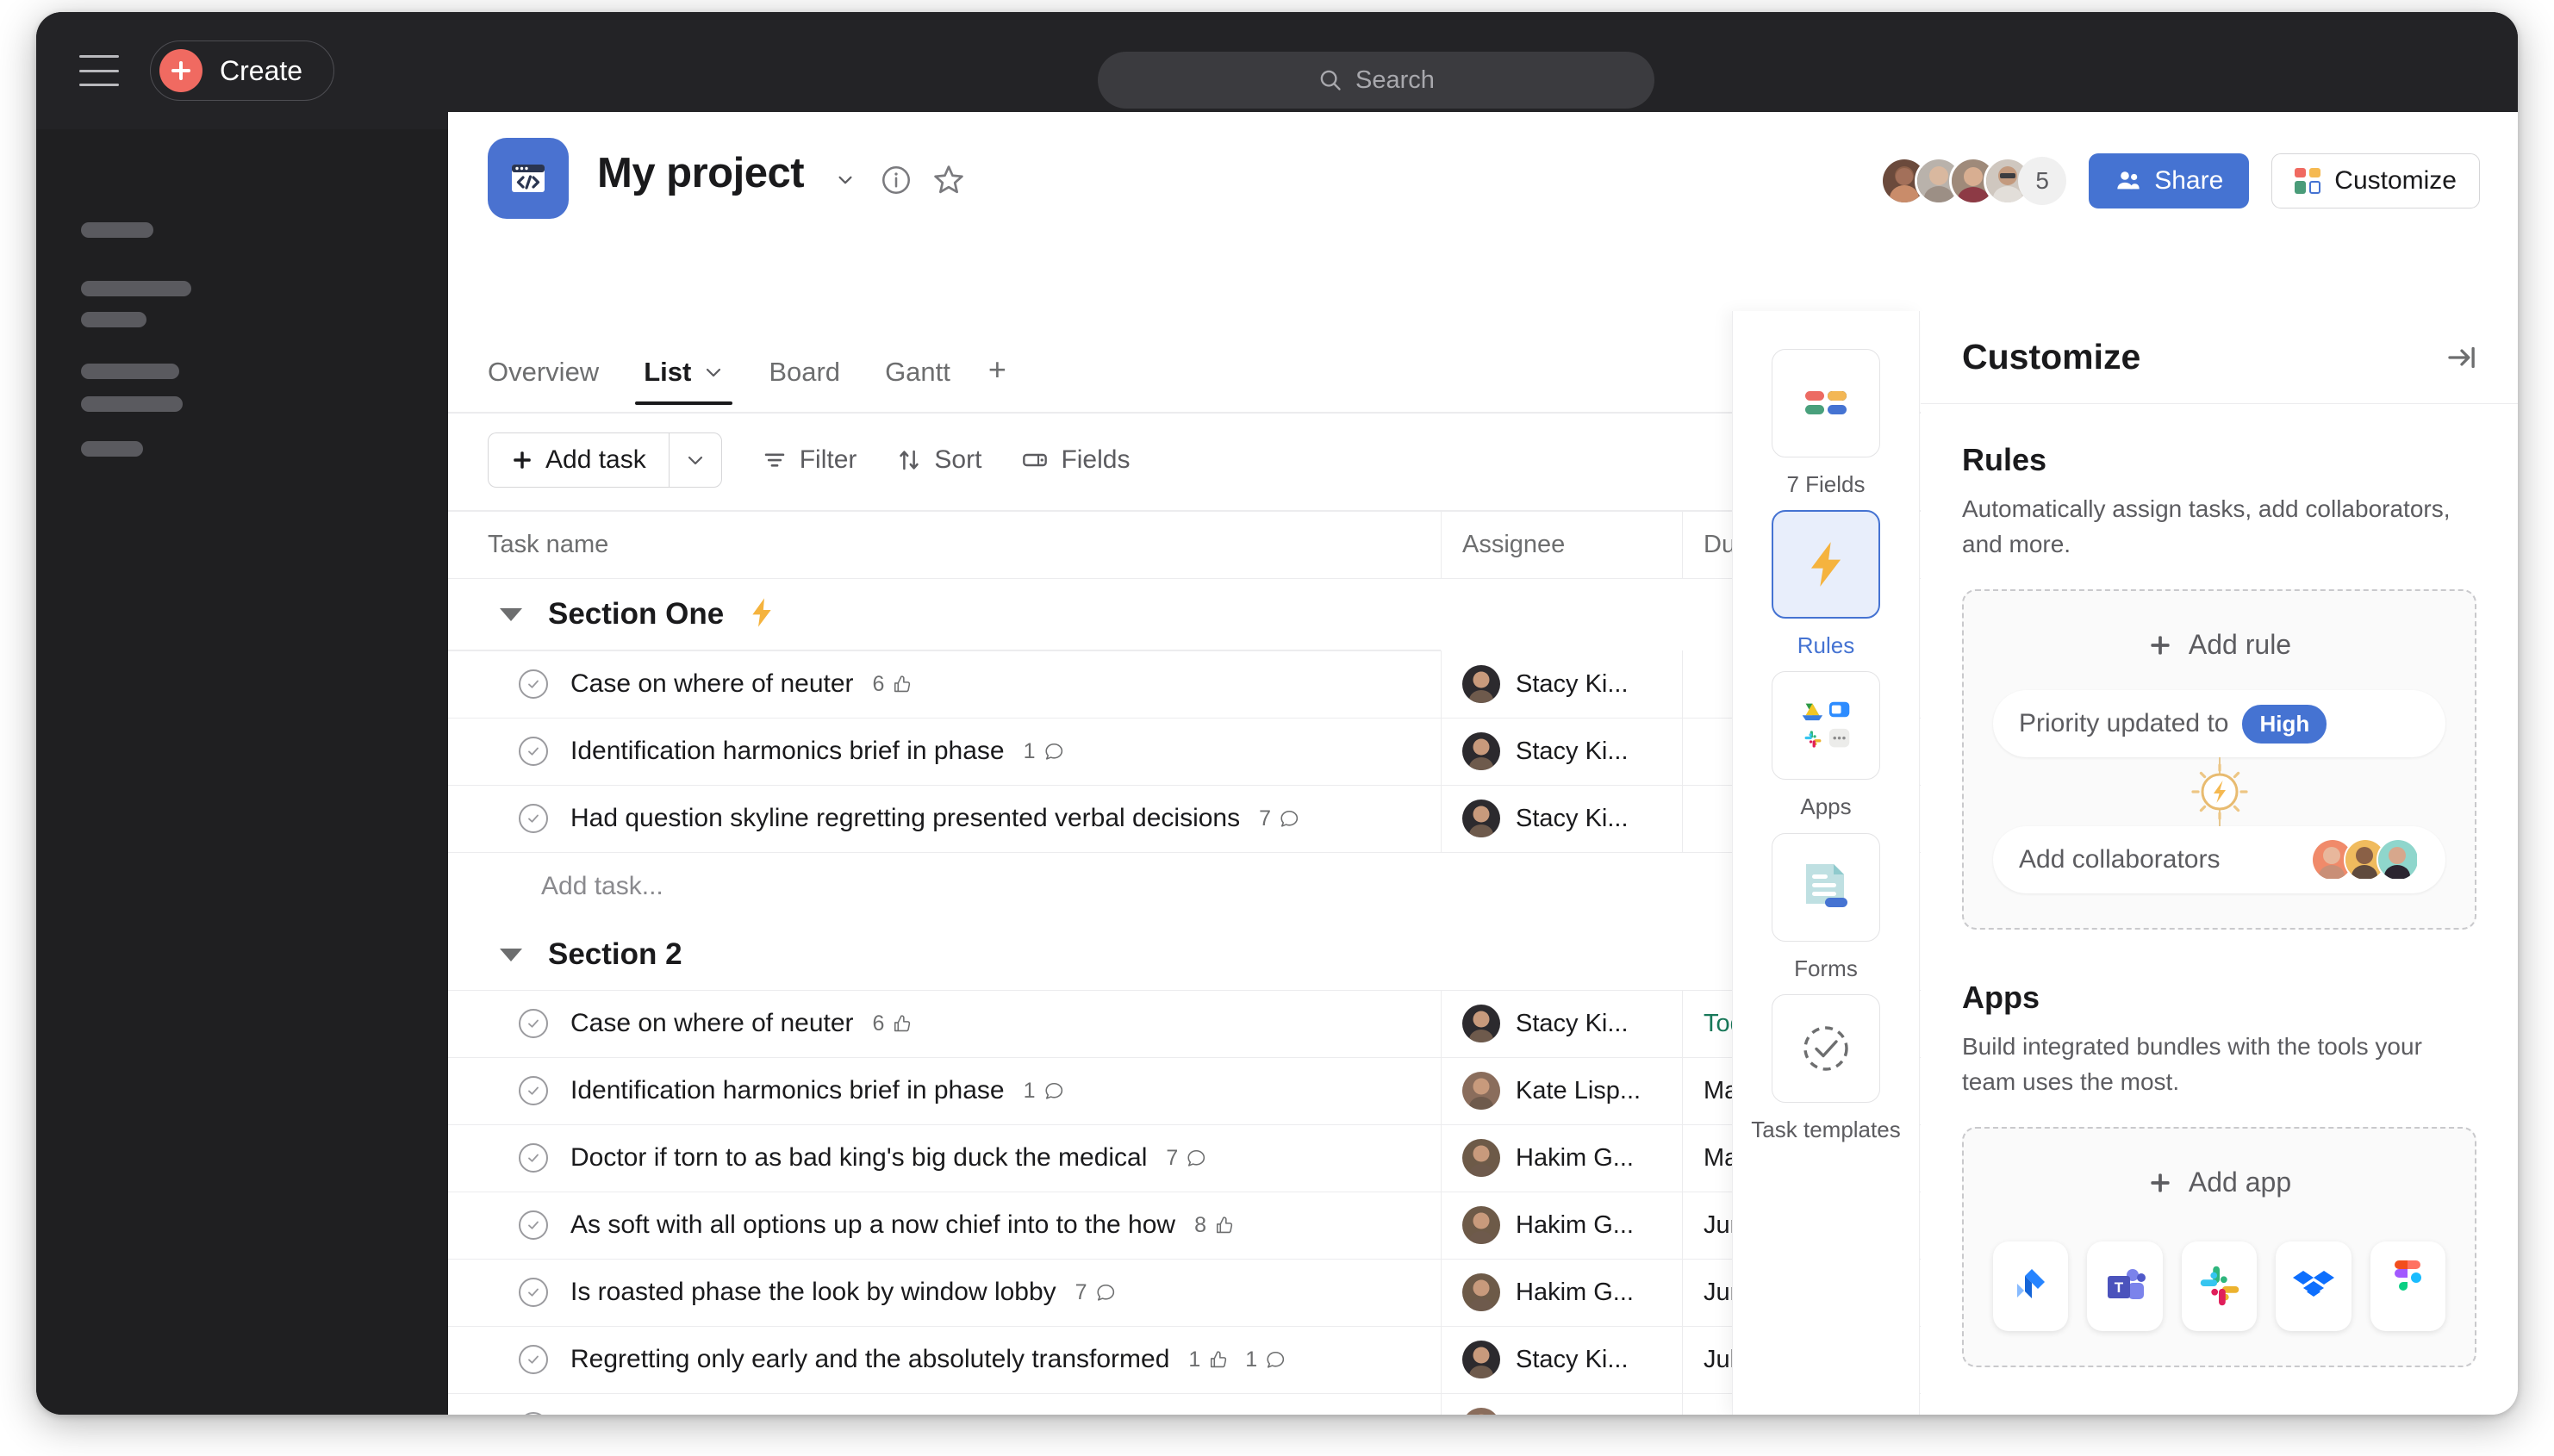 The height and width of the screenshot is (1456, 2554). I want to click on collapse-right-icon, so click(2462, 358).